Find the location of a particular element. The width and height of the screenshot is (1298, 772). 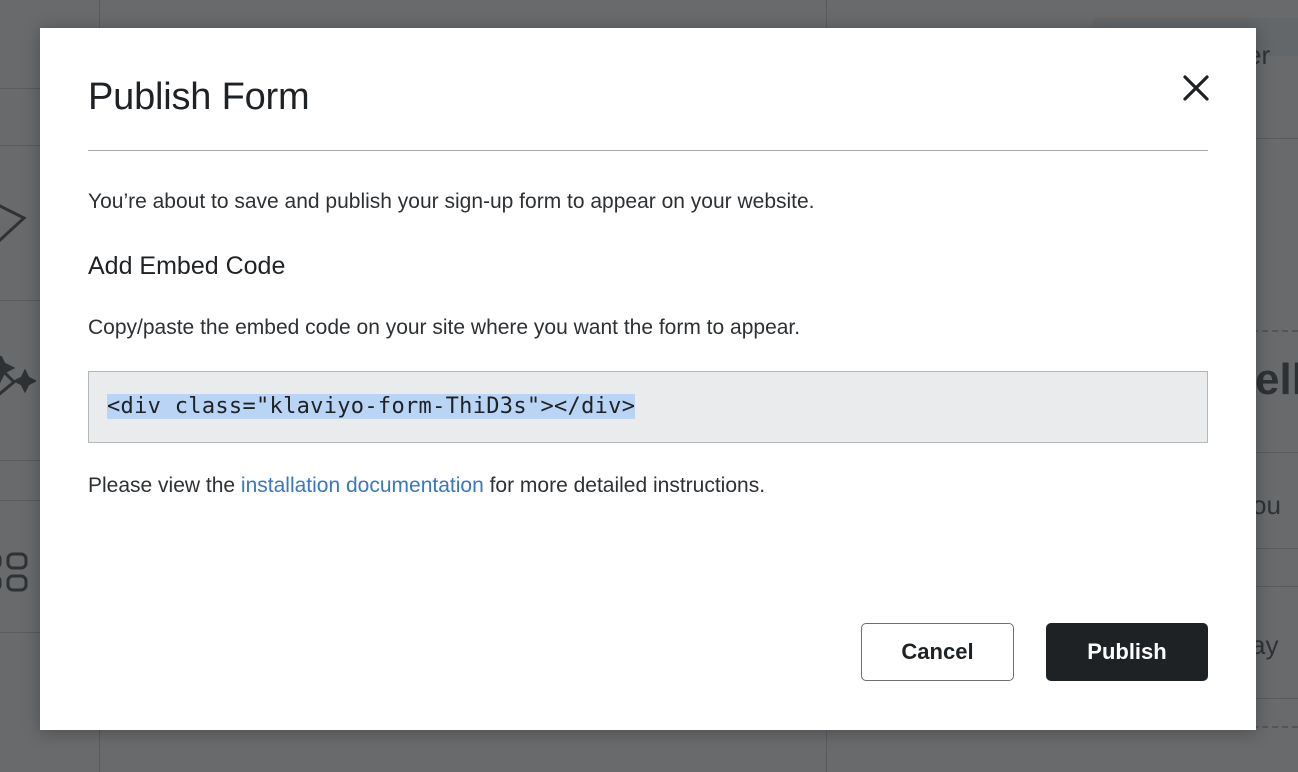

dialog-actions: Cancel Publish is located at coordinates (1034, 652).